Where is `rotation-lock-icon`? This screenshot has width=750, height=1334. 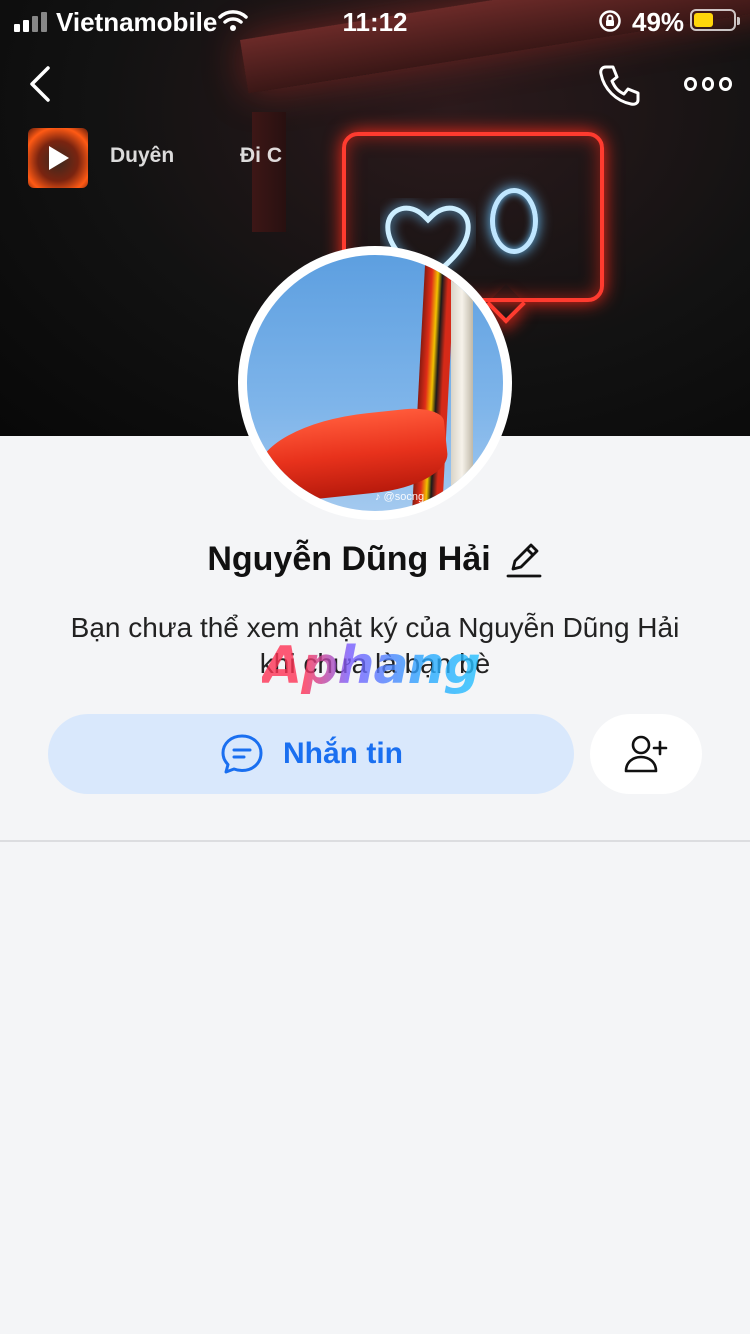 rotation-lock-icon is located at coordinates (610, 21).